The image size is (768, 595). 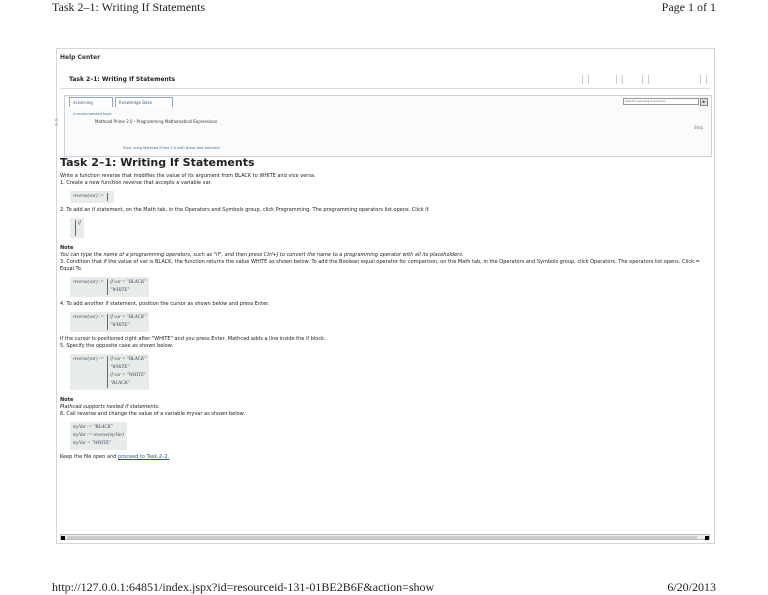 What do you see at coordinates (688, 7) in the screenshot?
I see `print-page-number: Page 1 of 1` at bounding box center [688, 7].